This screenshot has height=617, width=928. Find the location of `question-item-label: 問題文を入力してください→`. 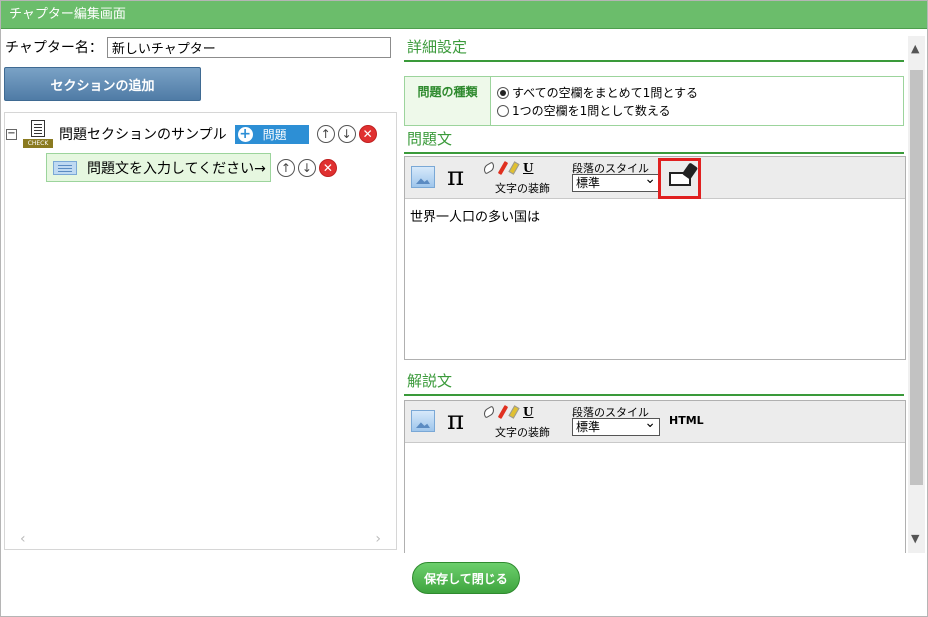

question-item-label: 問題文を入力してください→ is located at coordinates (176, 168).